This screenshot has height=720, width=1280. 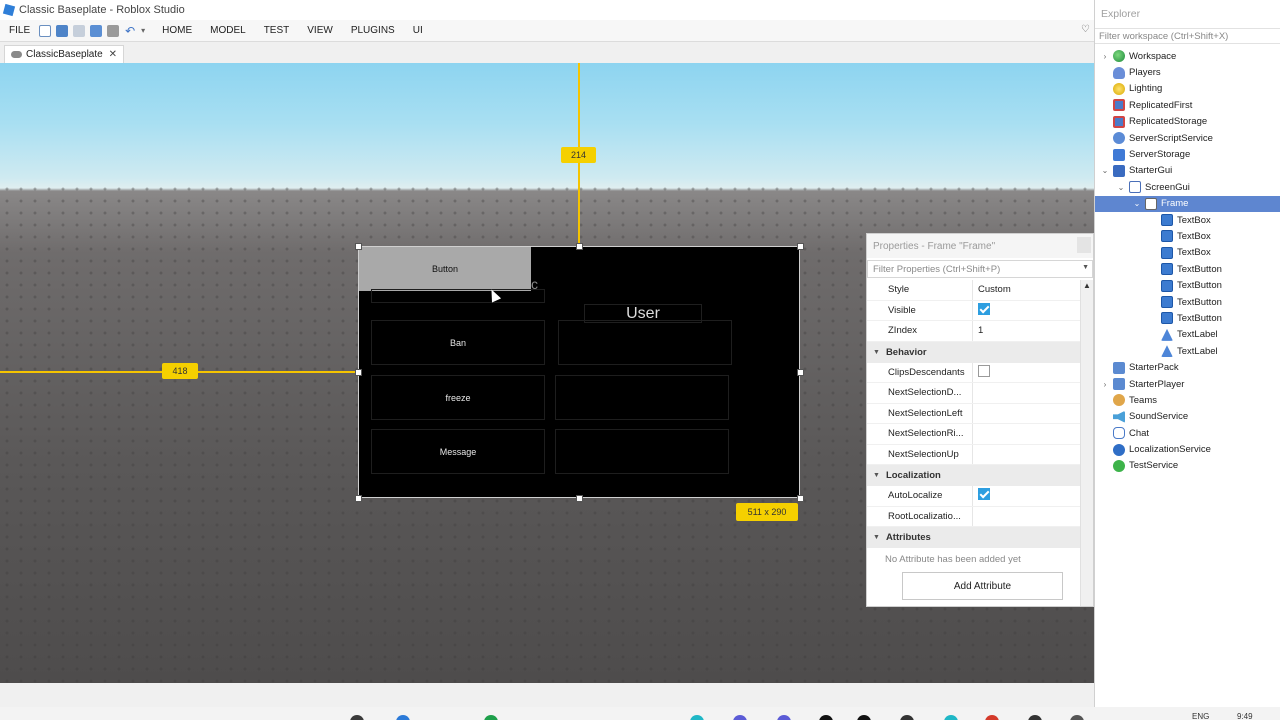 I want to click on section-attributes: ▼ Attributes, so click(x=974, y=537).